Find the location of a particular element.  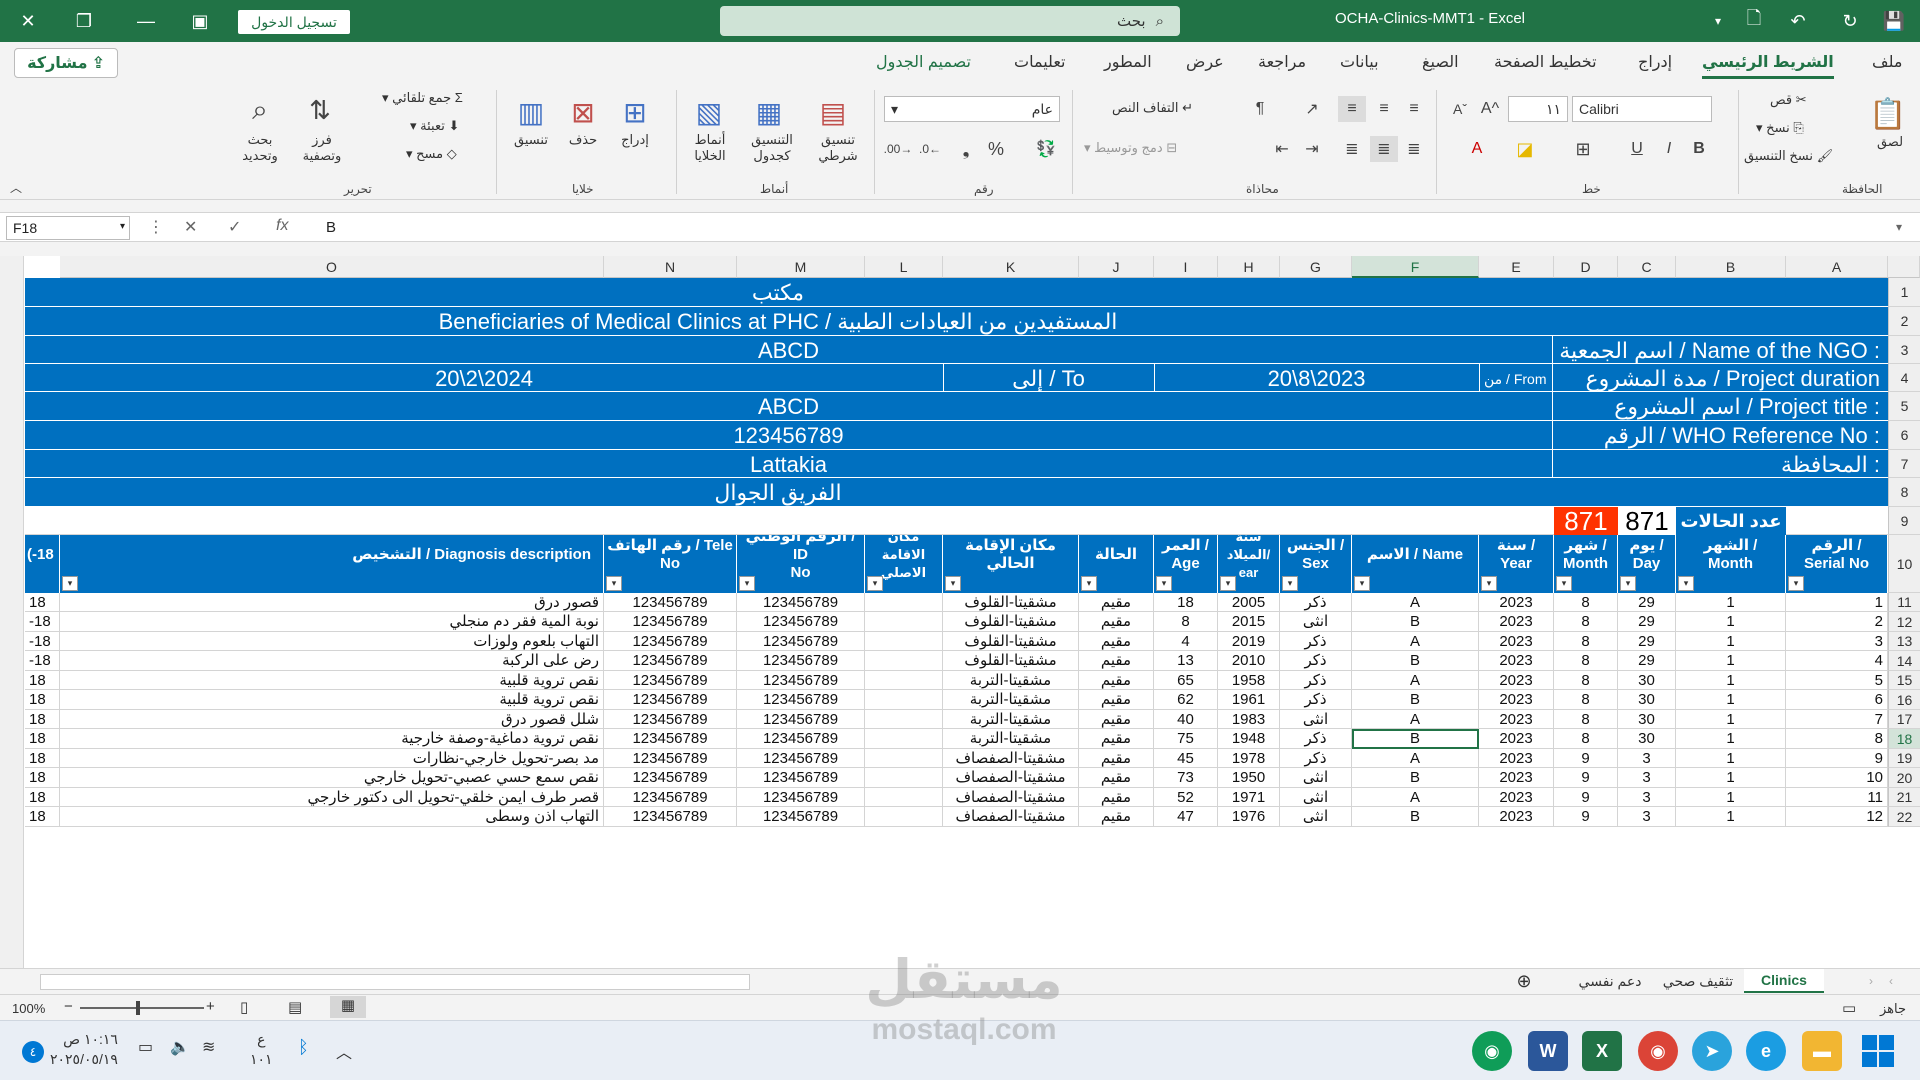

underline-icon: U is located at coordinates (1637, 149).